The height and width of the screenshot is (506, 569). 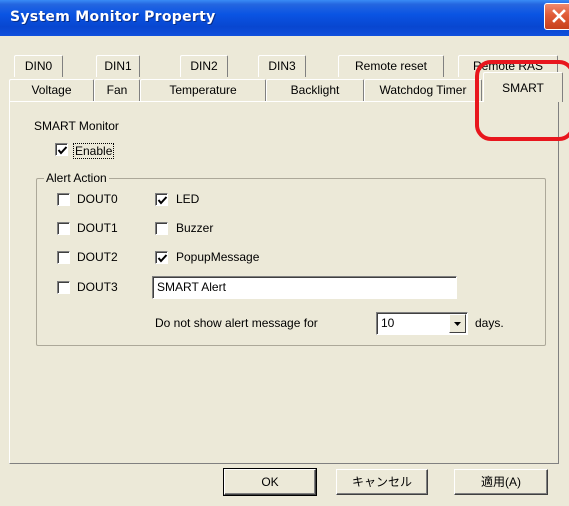 I want to click on popup-message-label: PopupMessage, so click(x=218, y=257).